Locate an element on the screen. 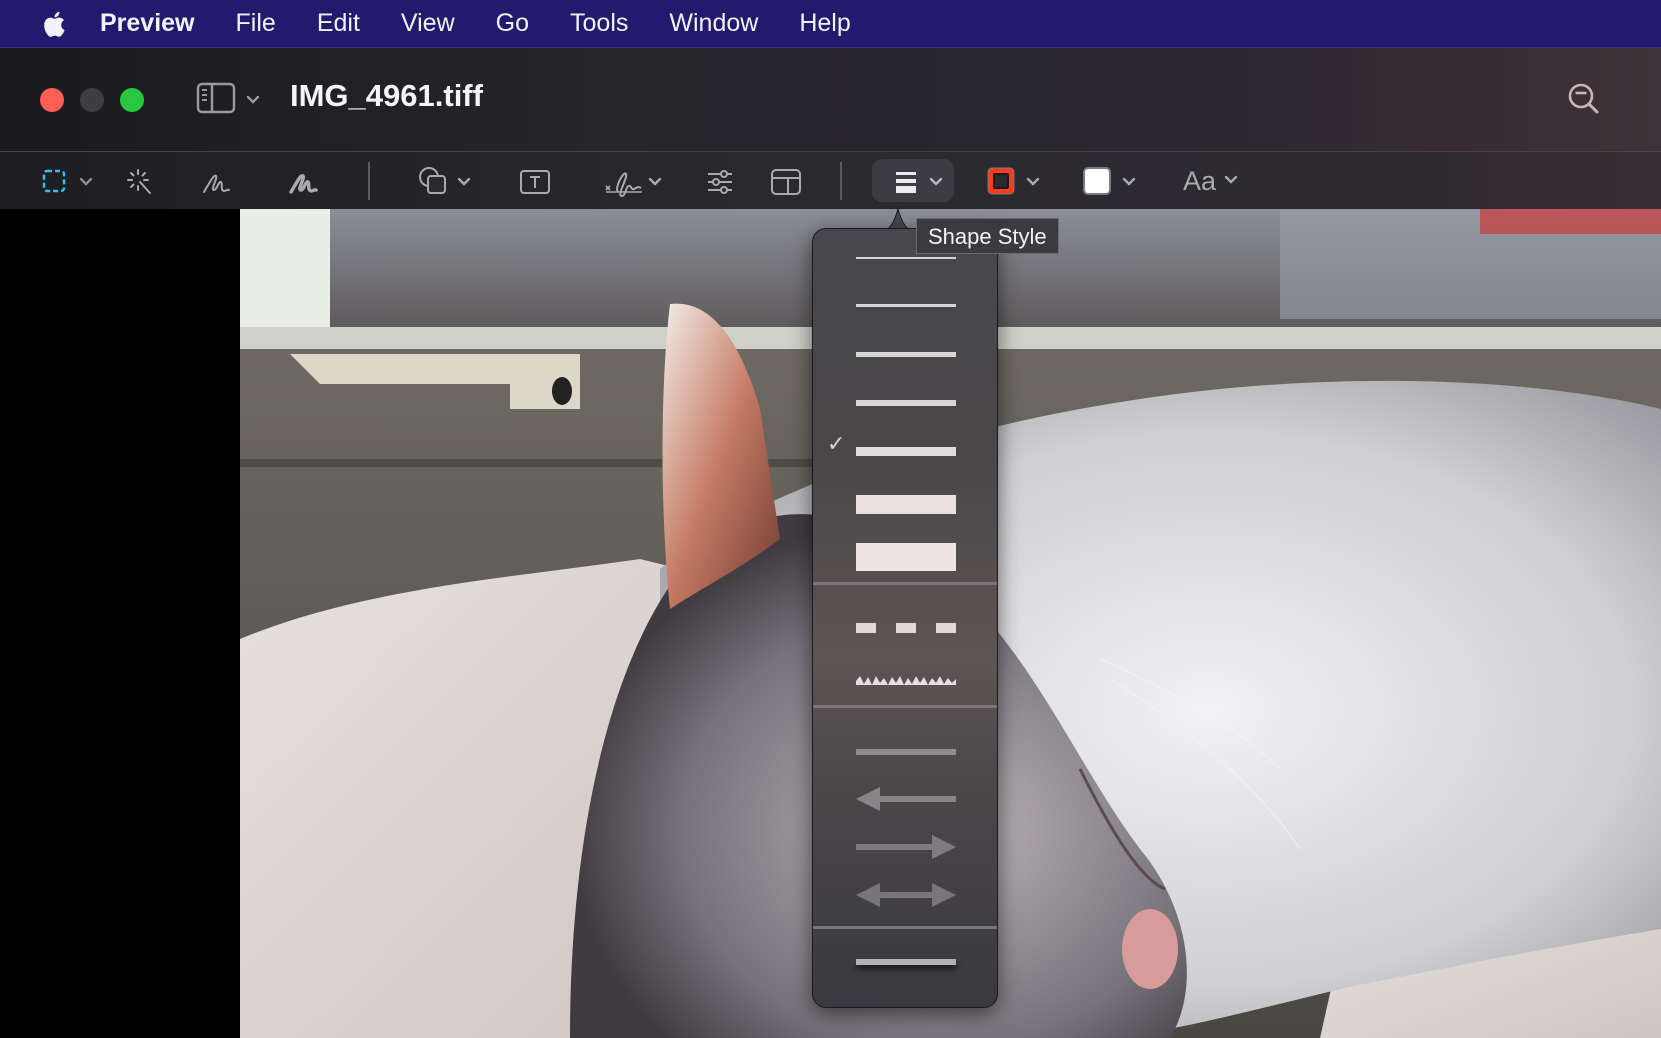 Image resolution: width=1661 pixels, height=1038 pixels. shape-style-popover: ✓ is located at coordinates (905, 618).